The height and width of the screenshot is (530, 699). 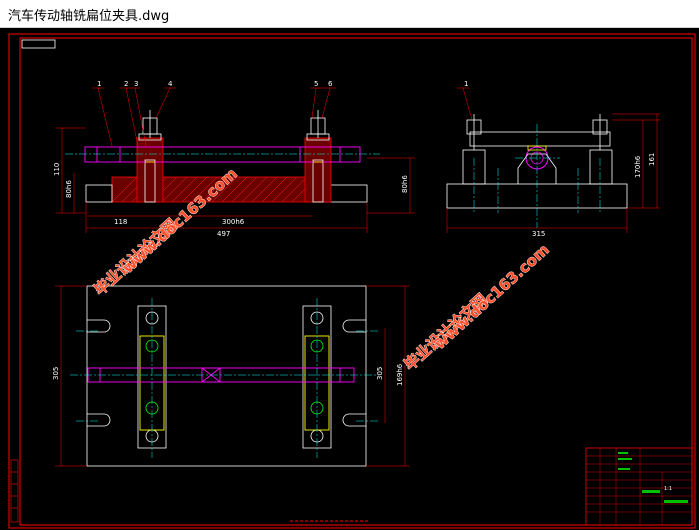 I want to click on front-dimensions, so click(x=235, y=160).